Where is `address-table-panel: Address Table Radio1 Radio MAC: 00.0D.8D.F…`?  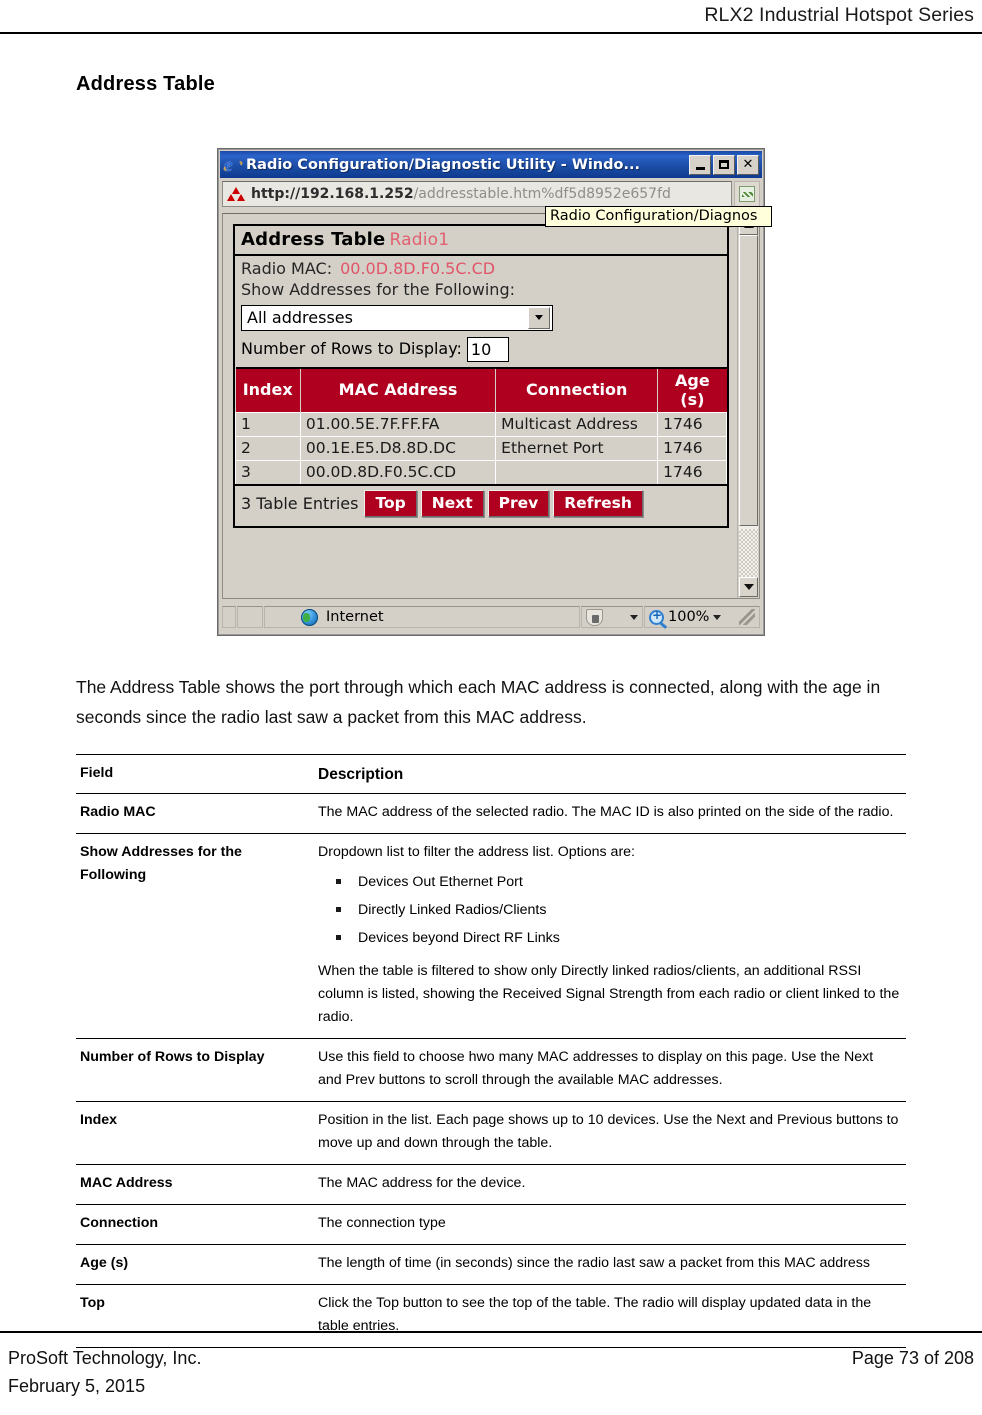
address-table-panel: Address Table Radio1 Radio MAC: 00.0D.8D.F… is located at coordinates (481, 376).